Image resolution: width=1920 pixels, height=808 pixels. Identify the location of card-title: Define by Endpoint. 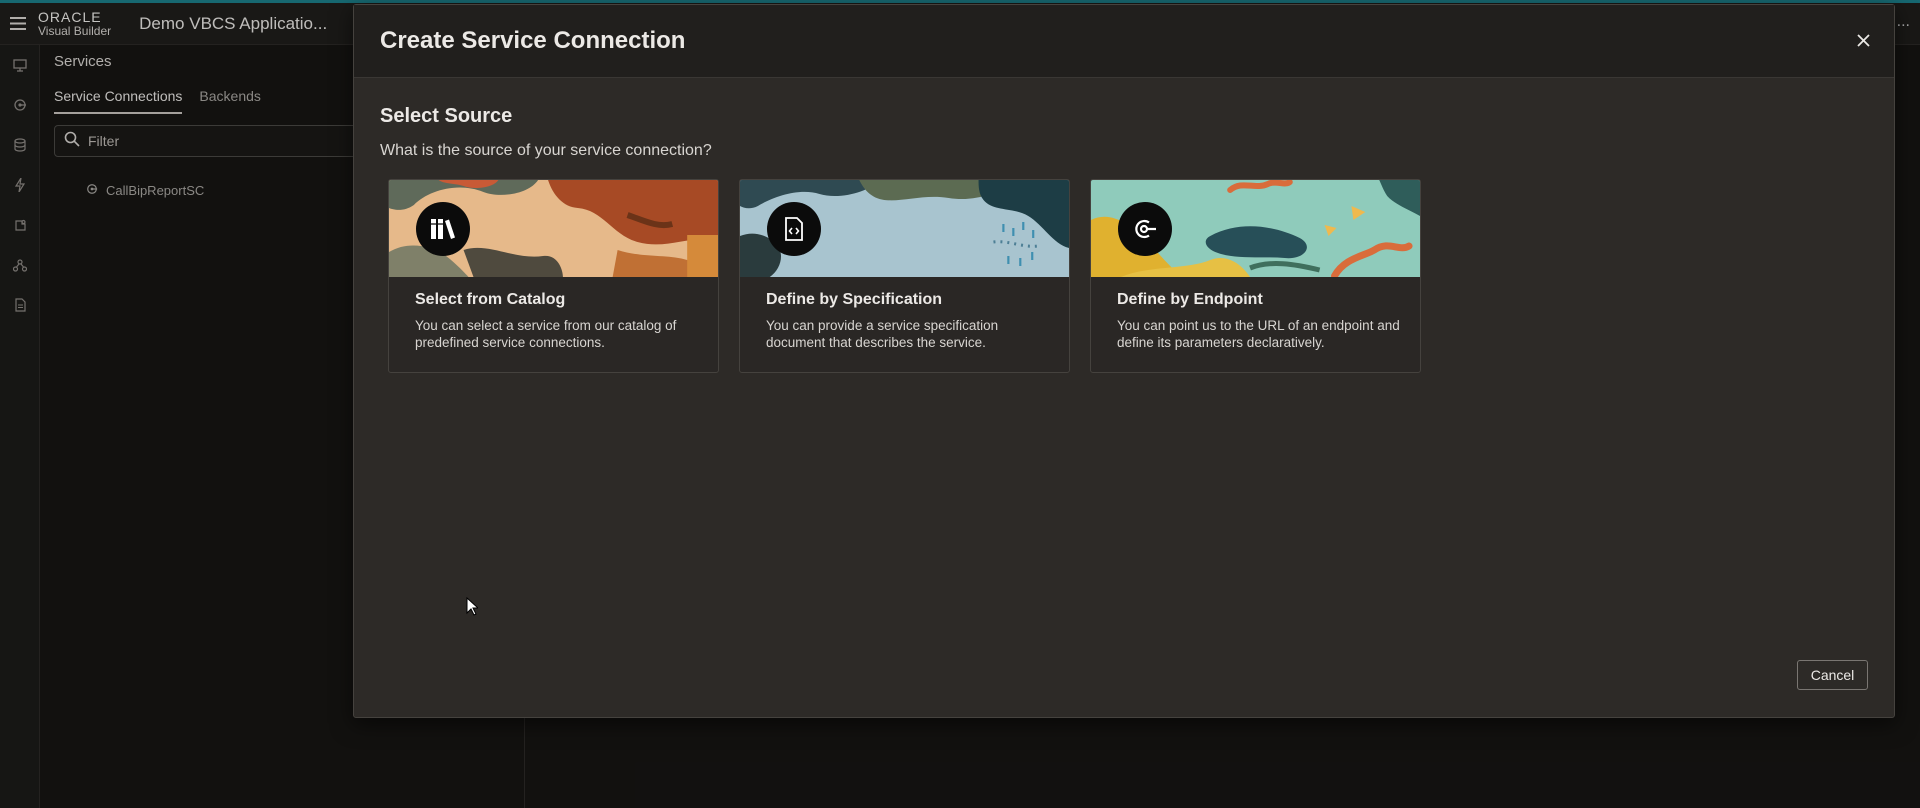
(1190, 299).